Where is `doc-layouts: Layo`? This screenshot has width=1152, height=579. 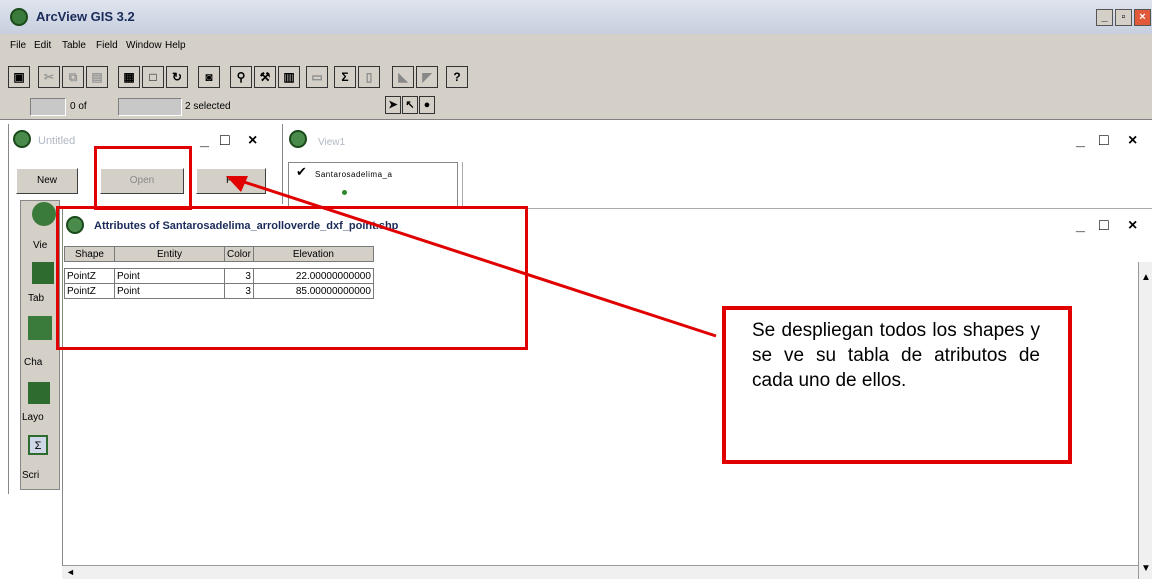
doc-layouts: Layo is located at coordinates (33, 417).